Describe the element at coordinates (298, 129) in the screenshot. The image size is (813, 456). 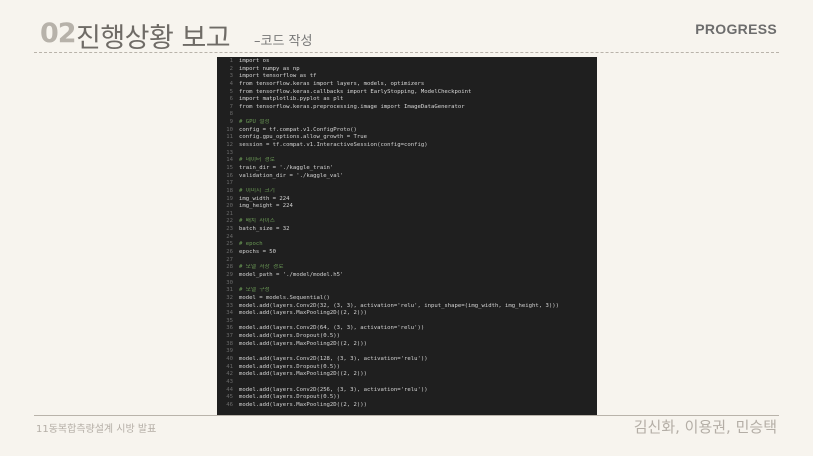
I see `code-text: config = tf.compat.v1.ConfigProto()` at that location.